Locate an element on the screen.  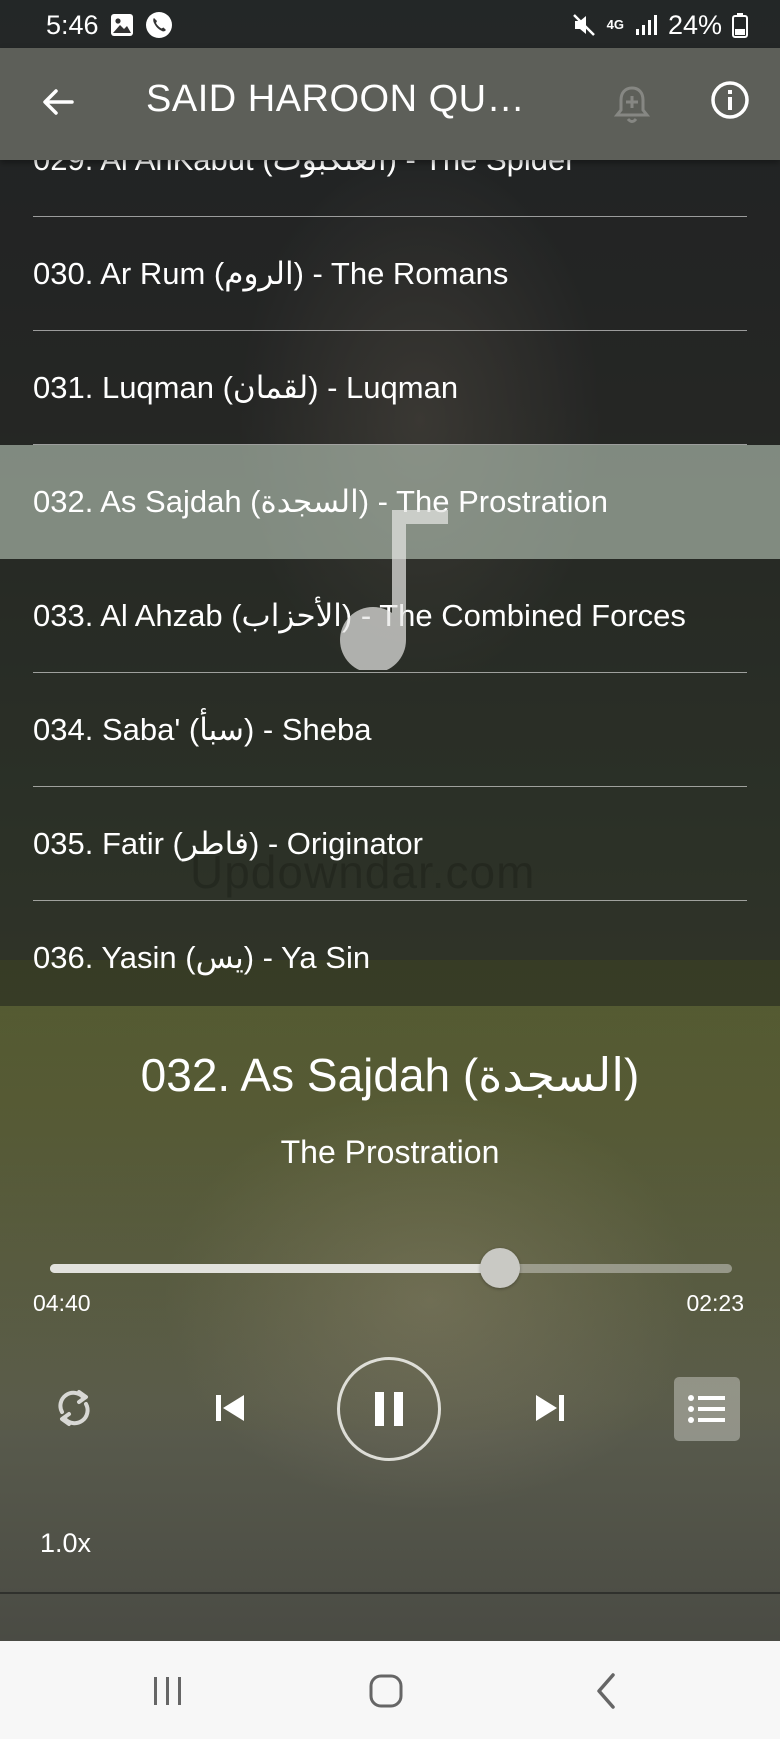
recents-icon is located at coordinates (167, 1691).